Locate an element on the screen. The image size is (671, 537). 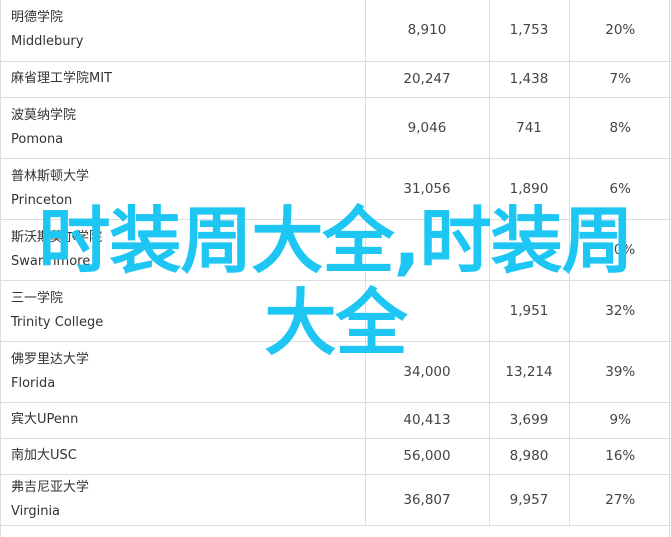
school-name-chinese: 波莫纳学院 is located at coordinates (44, 115).